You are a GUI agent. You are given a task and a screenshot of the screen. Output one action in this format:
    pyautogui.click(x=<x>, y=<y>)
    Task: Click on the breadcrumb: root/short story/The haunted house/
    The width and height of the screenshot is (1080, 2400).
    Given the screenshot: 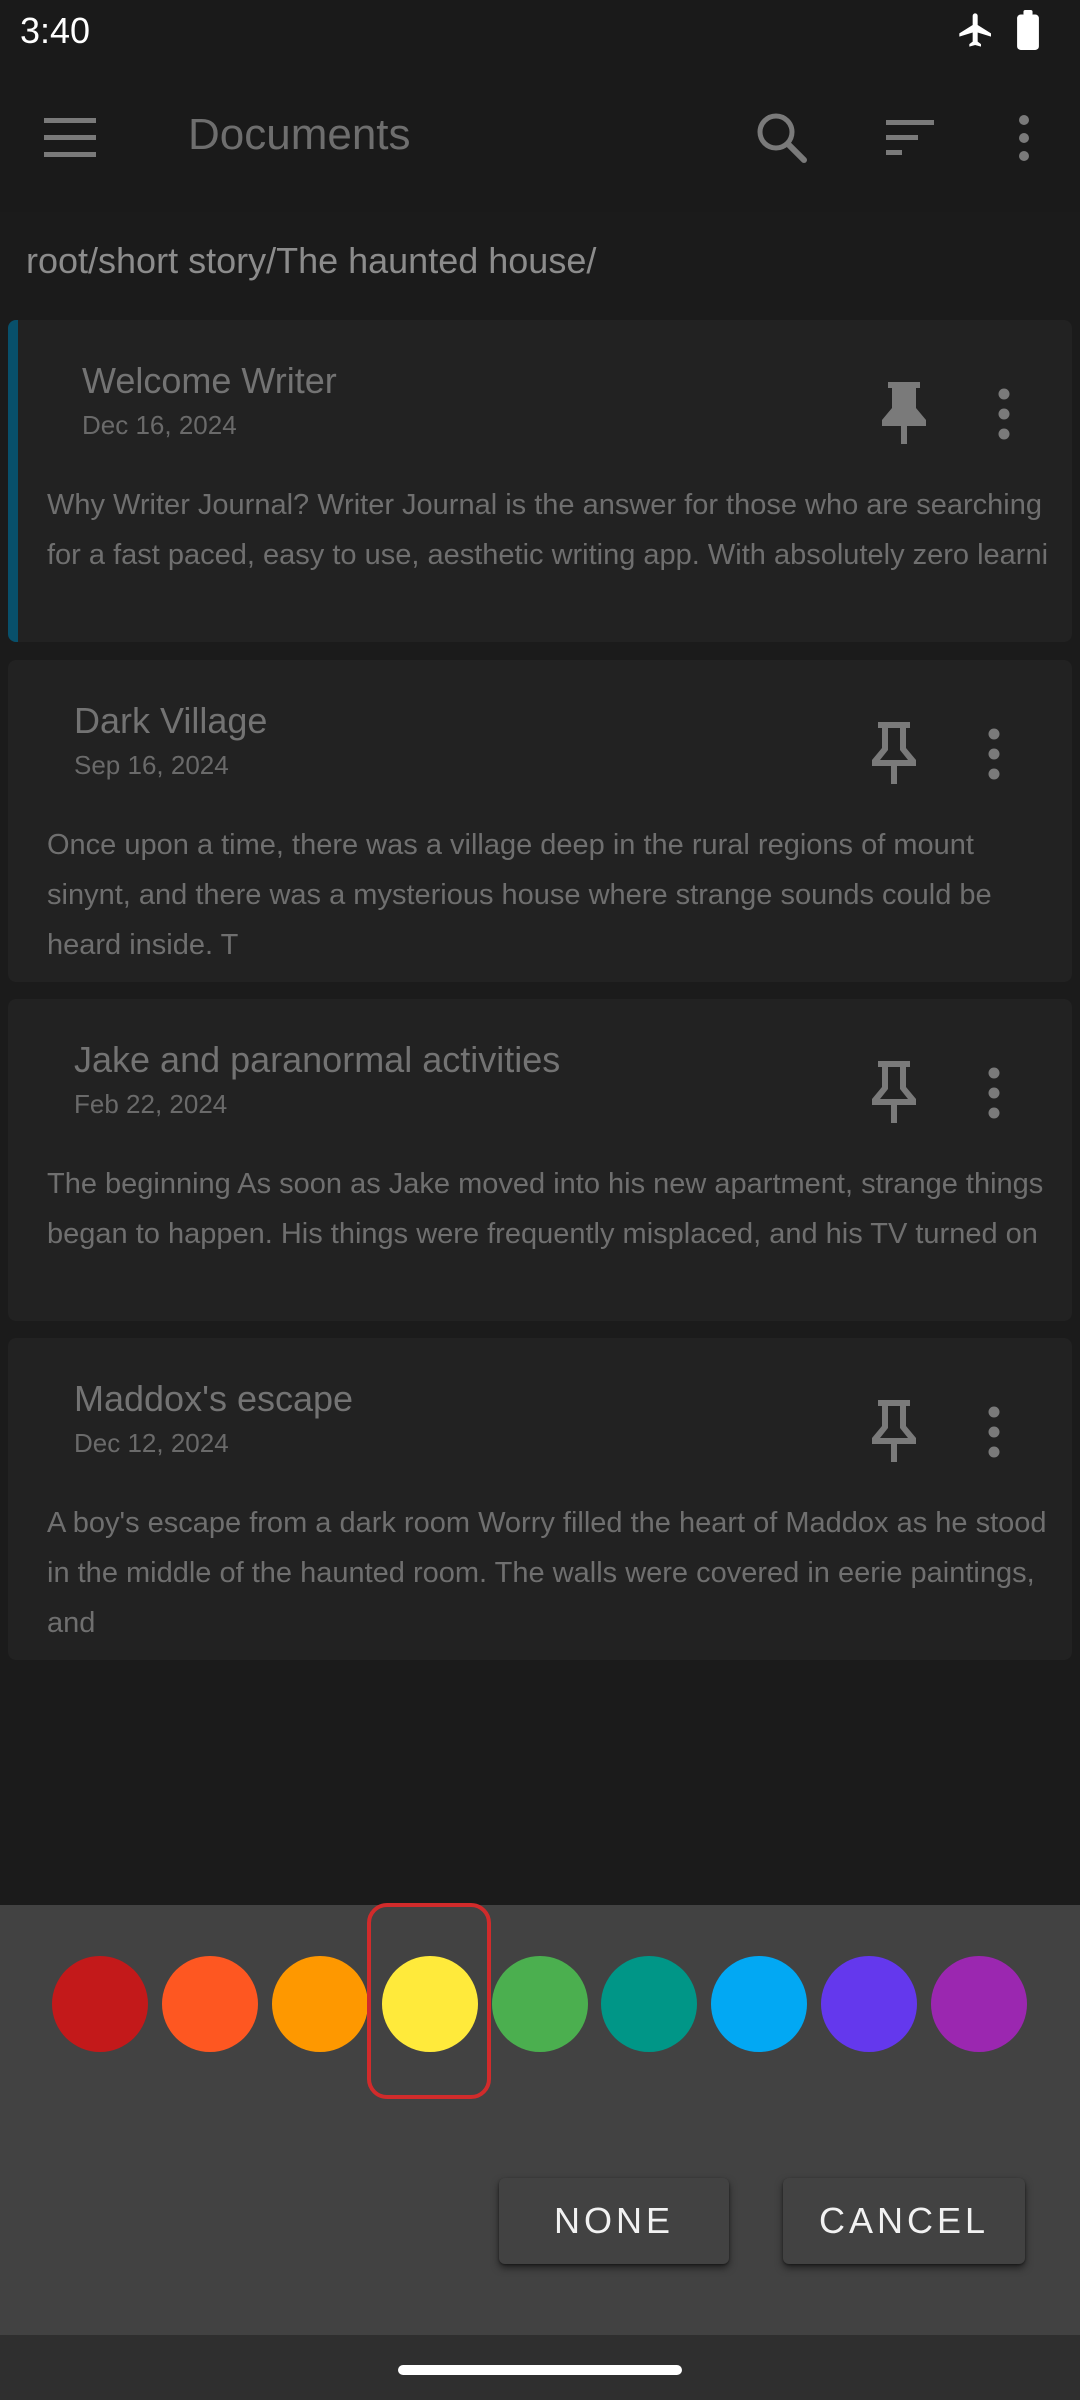 What is the action you would take?
    pyautogui.click(x=311, y=260)
    